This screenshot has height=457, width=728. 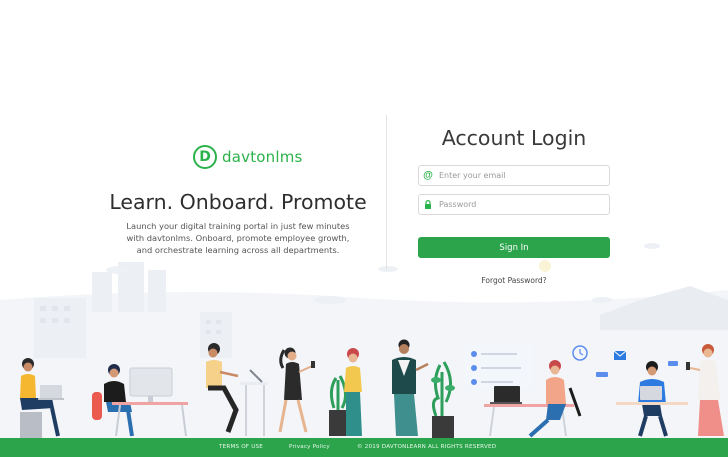 What do you see at coordinates (520, 204) in the screenshot?
I see `password-input` at bounding box center [520, 204].